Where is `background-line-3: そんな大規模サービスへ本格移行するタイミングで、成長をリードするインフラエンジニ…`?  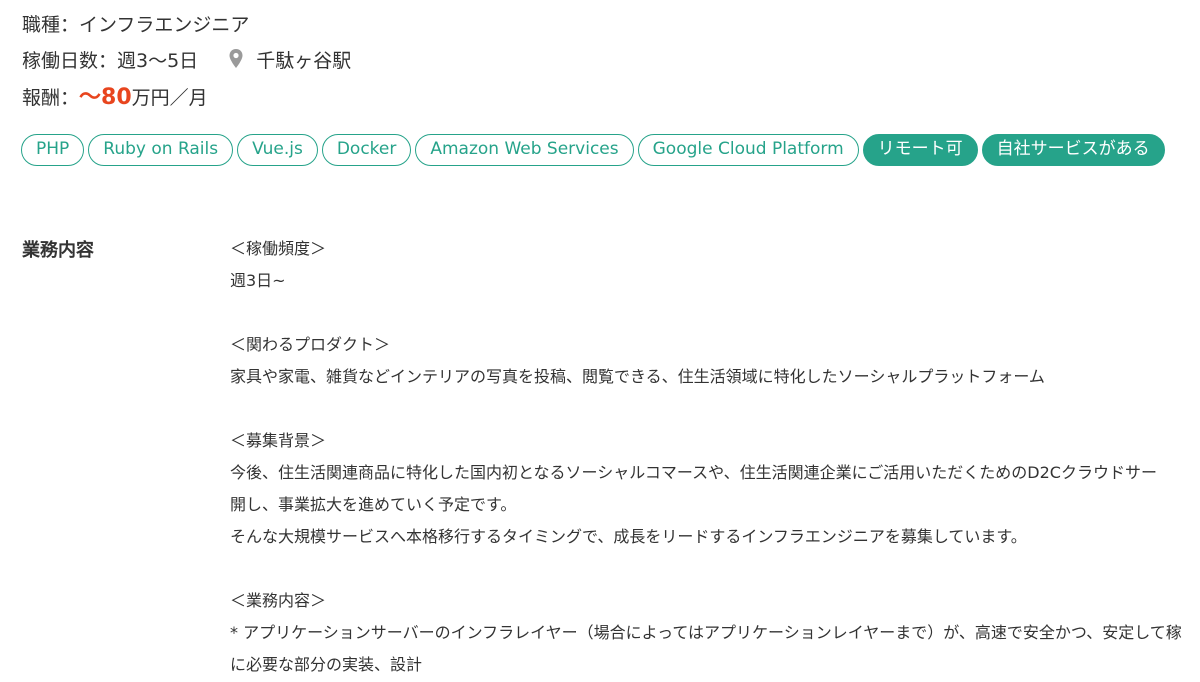
background-line-3: そんな大規模サービスへ本格移行するタイミングで、成長をリードするインフラエンジニ… is located at coordinates (628, 536).